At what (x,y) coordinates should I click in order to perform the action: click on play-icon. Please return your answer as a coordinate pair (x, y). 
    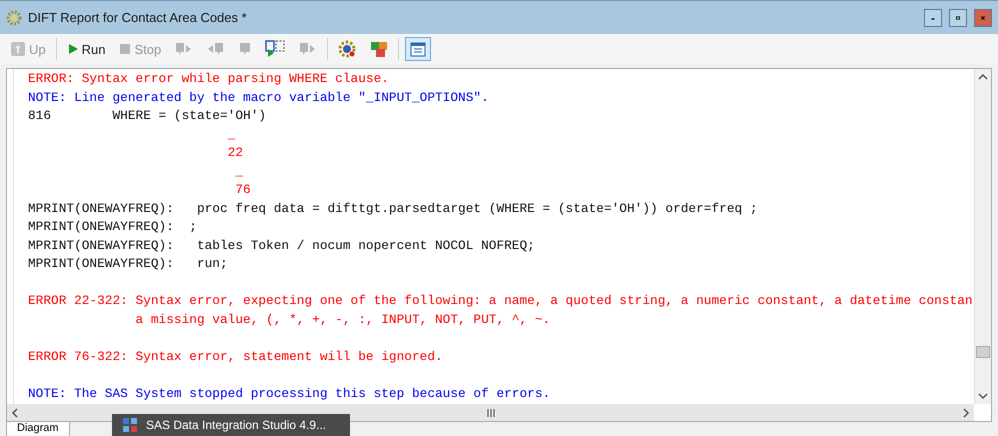
    Looking at the image, I should click on (72, 49).